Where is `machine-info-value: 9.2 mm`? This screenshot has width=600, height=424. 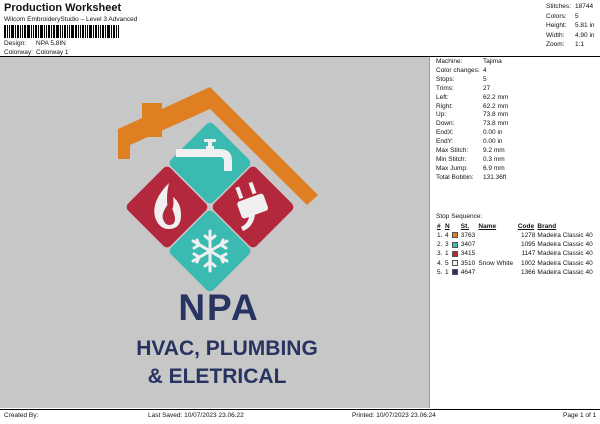
machine-info-value: 9.2 mm is located at coordinates (494, 151).